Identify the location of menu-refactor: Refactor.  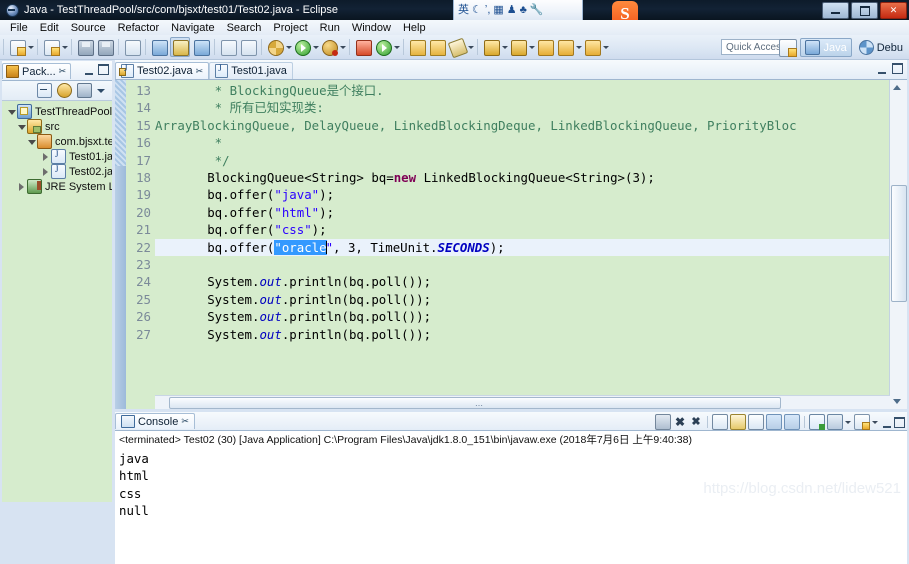
(139, 28).